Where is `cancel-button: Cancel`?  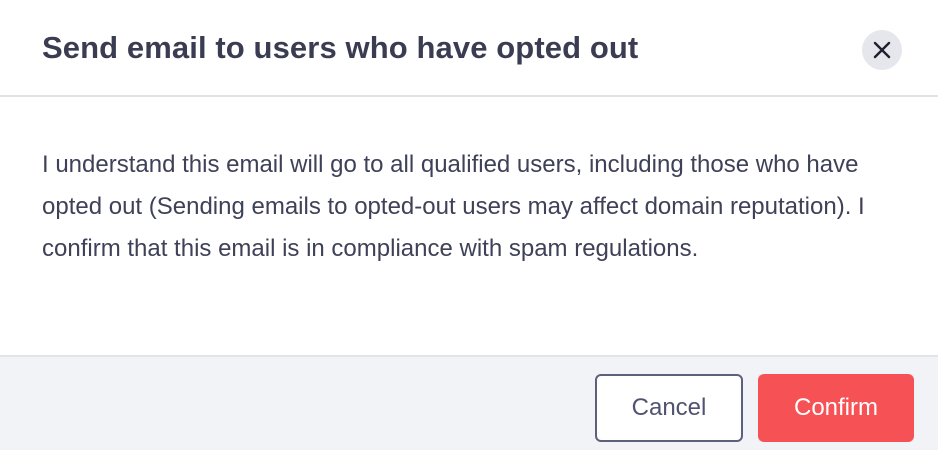 cancel-button: Cancel is located at coordinates (669, 408).